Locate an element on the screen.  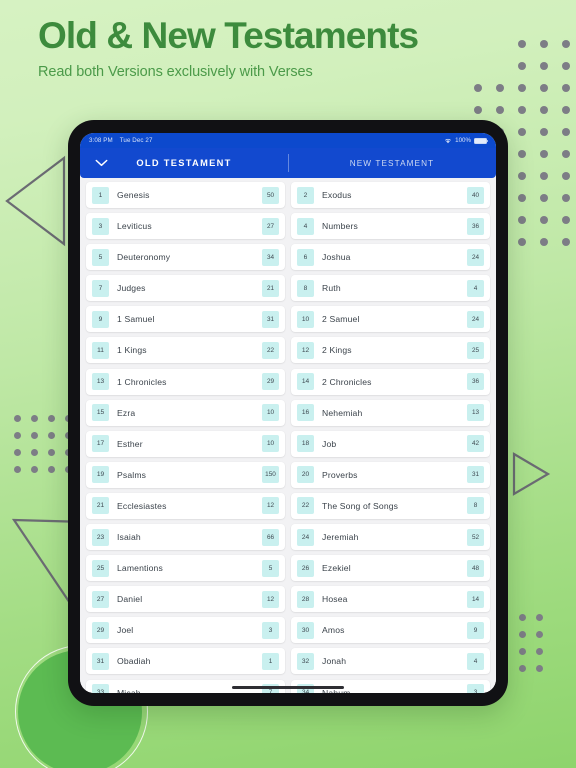
book-list-item: 23 Isaiah 66 is located at coordinates (185, 537).